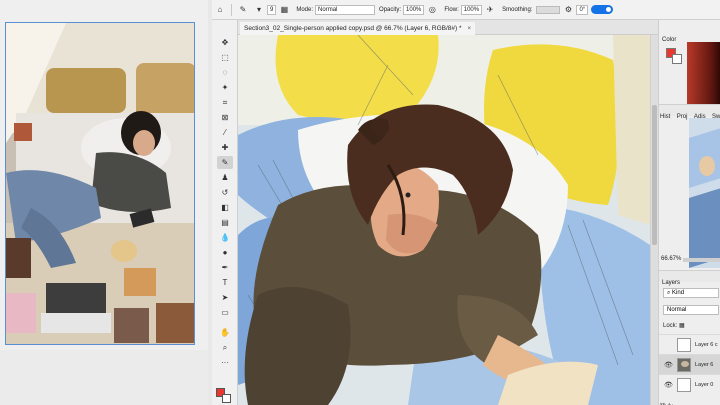 This screenshot has height=405, width=720. What do you see at coordinates (704, 385) in the screenshot?
I see `layer-name: Layer 0` at bounding box center [704, 385].